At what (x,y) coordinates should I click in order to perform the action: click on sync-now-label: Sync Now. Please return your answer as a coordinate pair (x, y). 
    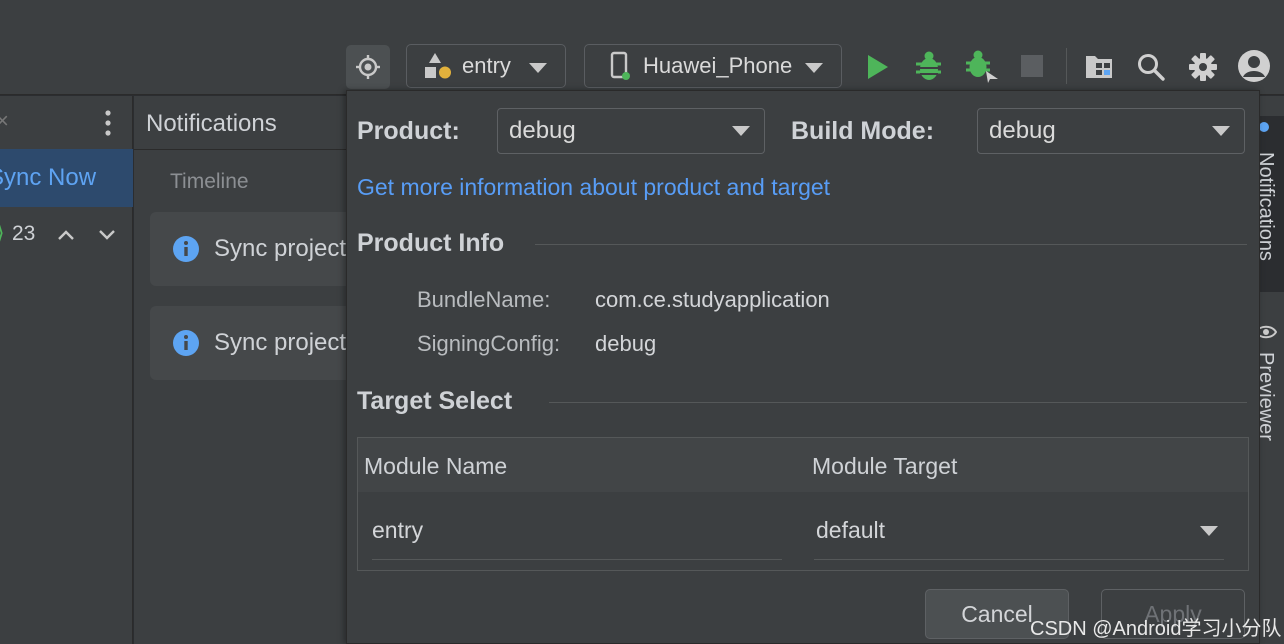
    Looking at the image, I should click on (48, 177).